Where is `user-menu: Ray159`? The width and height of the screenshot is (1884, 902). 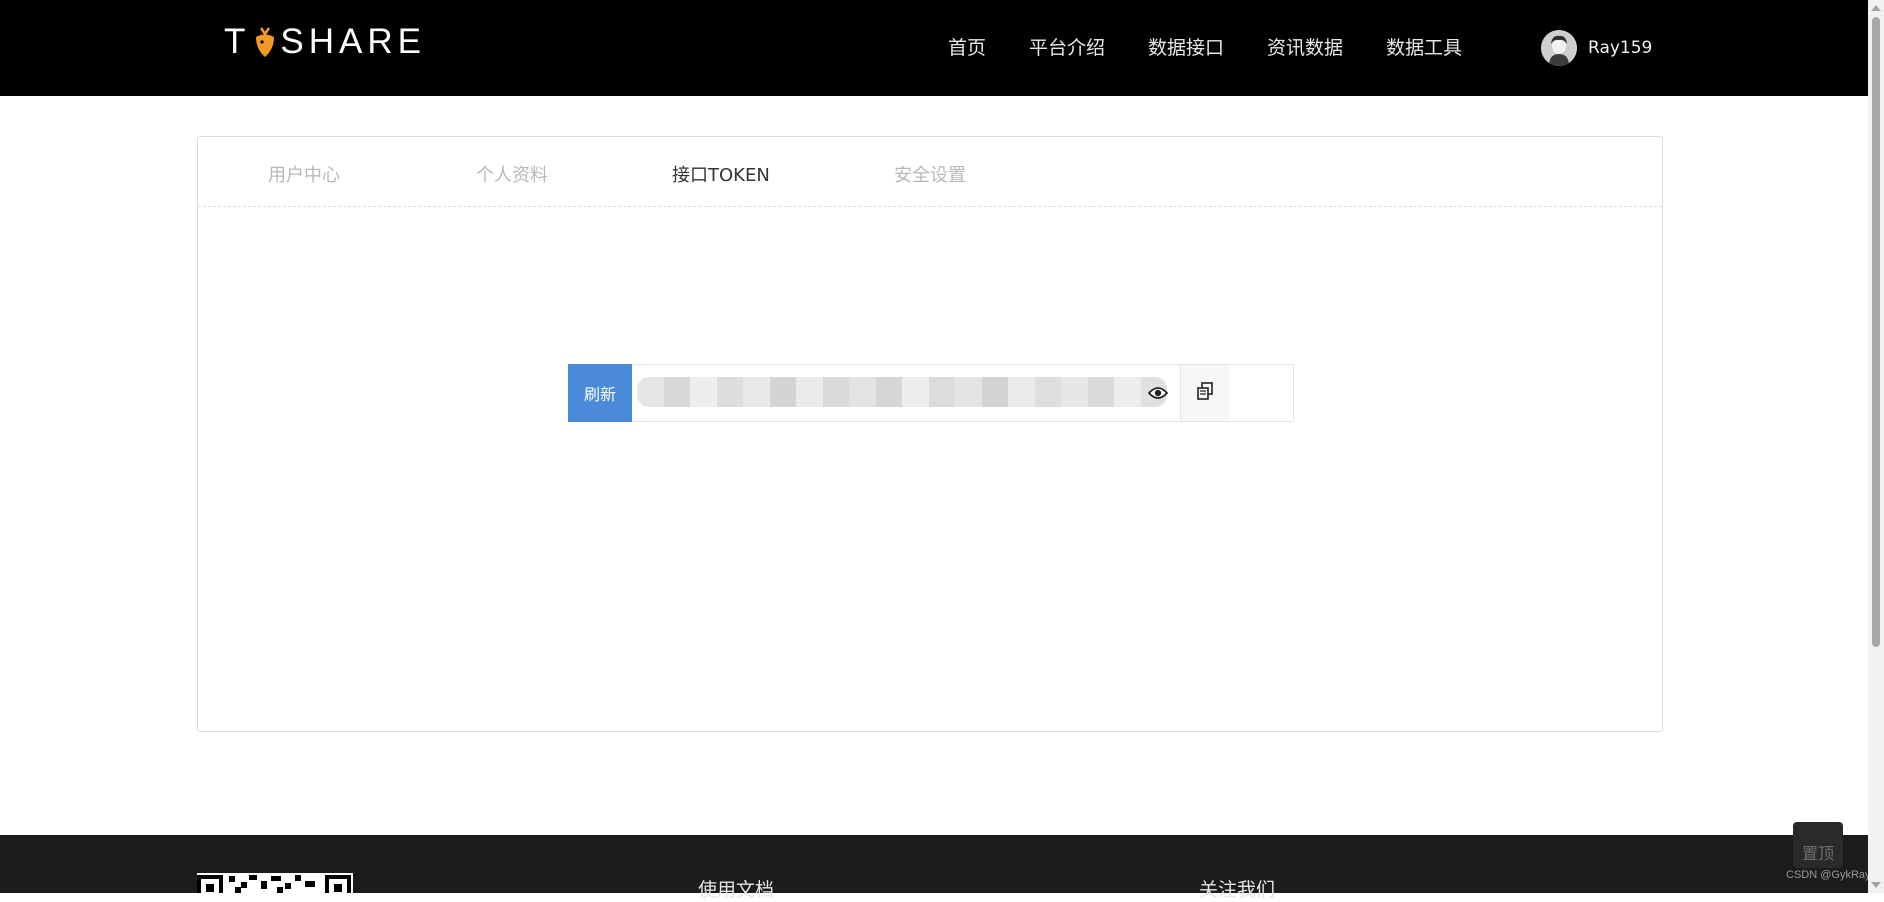 user-menu: Ray159 is located at coordinates (1596, 48).